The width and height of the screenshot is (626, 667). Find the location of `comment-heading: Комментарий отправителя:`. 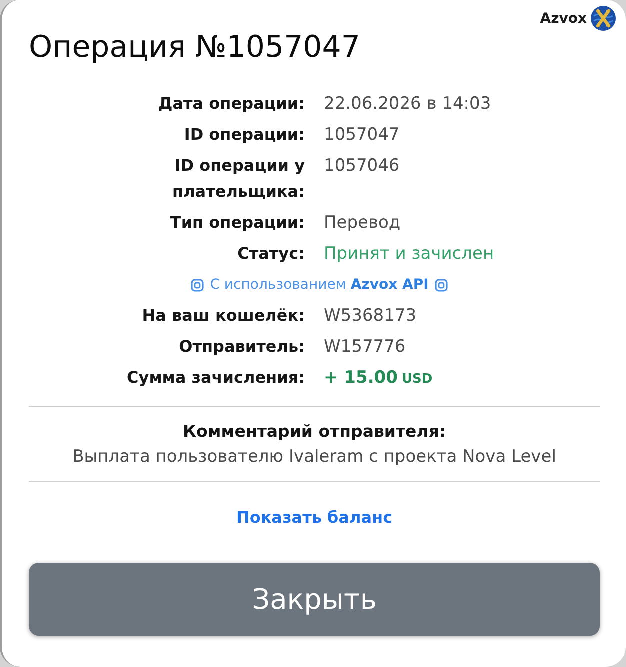

comment-heading: Комментарий отправителя: is located at coordinates (314, 432).